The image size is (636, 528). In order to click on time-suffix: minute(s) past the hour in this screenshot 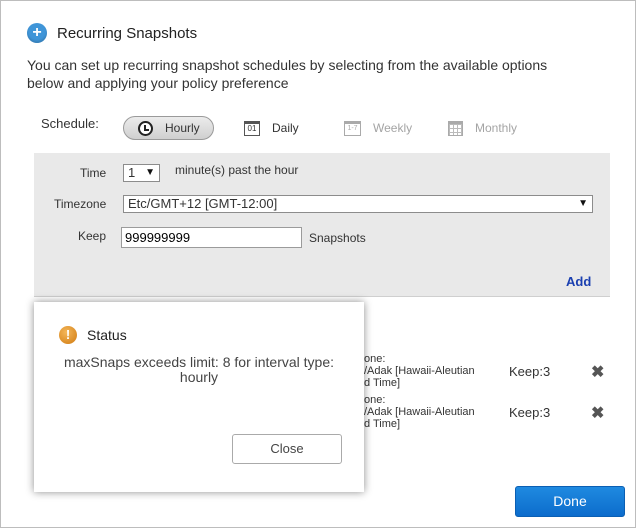, I will do `click(237, 170)`.